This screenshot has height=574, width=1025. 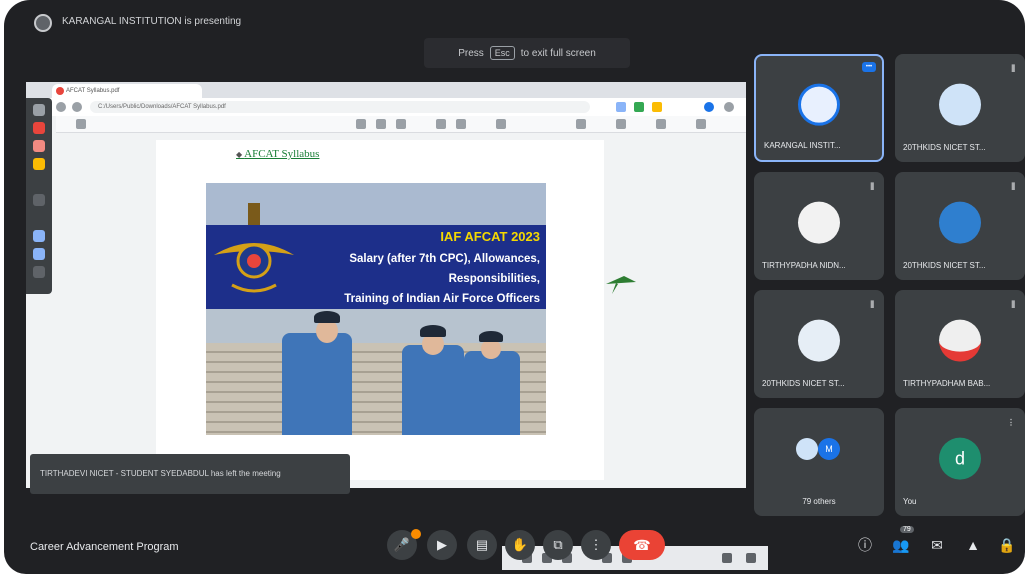 I want to click on reload-icon, so click(x=77, y=107).